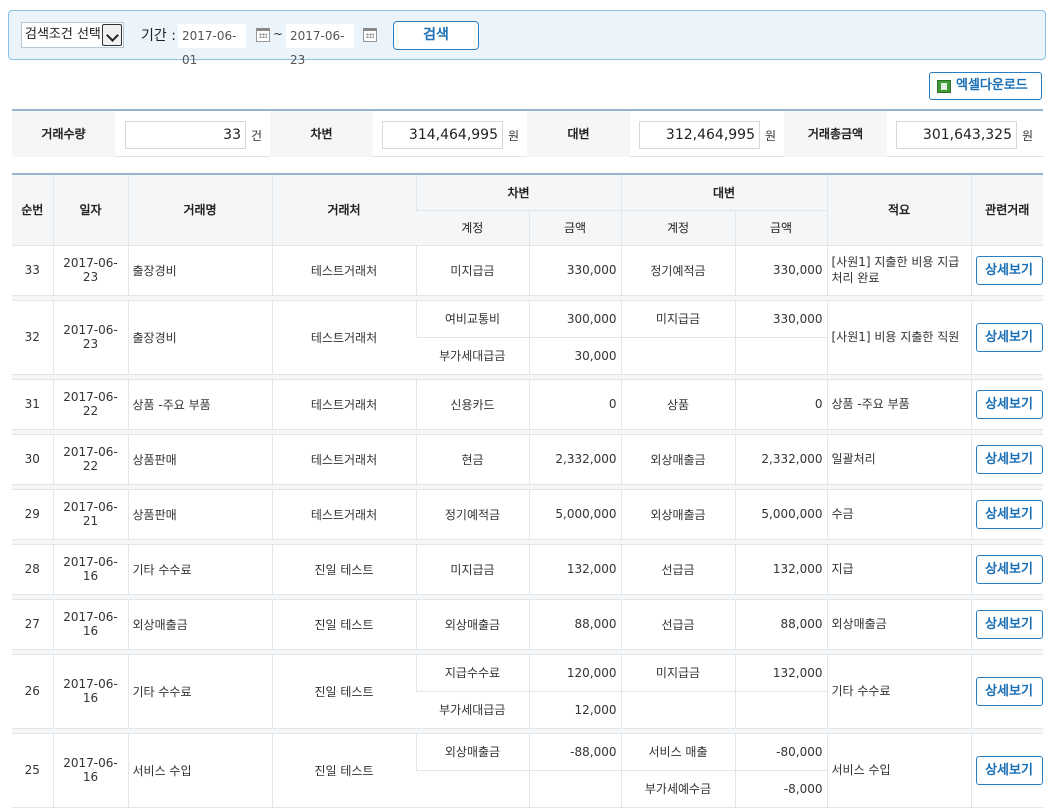 This screenshot has height=808, width=1059. I want to click on total-amount-label: 거래총금액, so click(835, 134).